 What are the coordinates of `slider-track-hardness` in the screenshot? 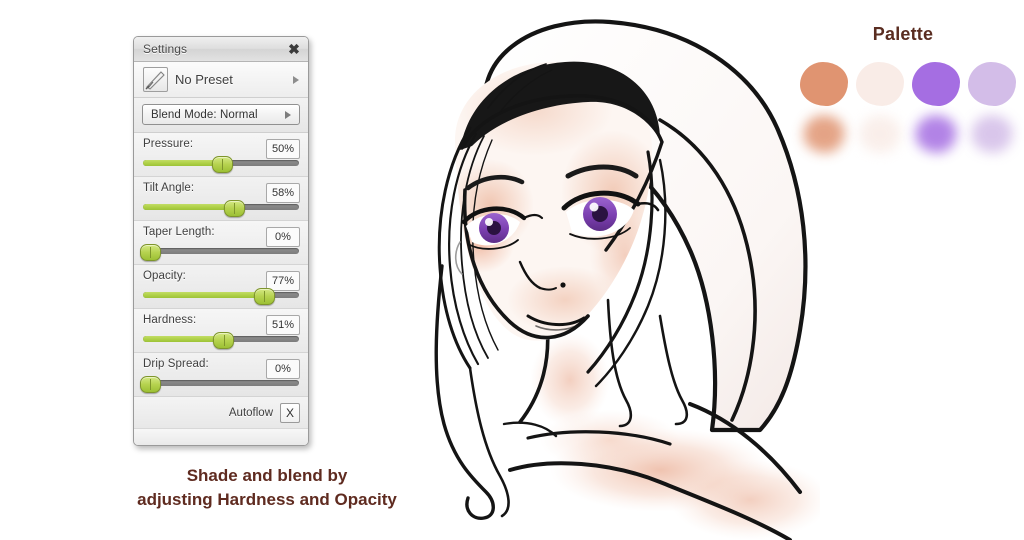 It's located at (221, 340).